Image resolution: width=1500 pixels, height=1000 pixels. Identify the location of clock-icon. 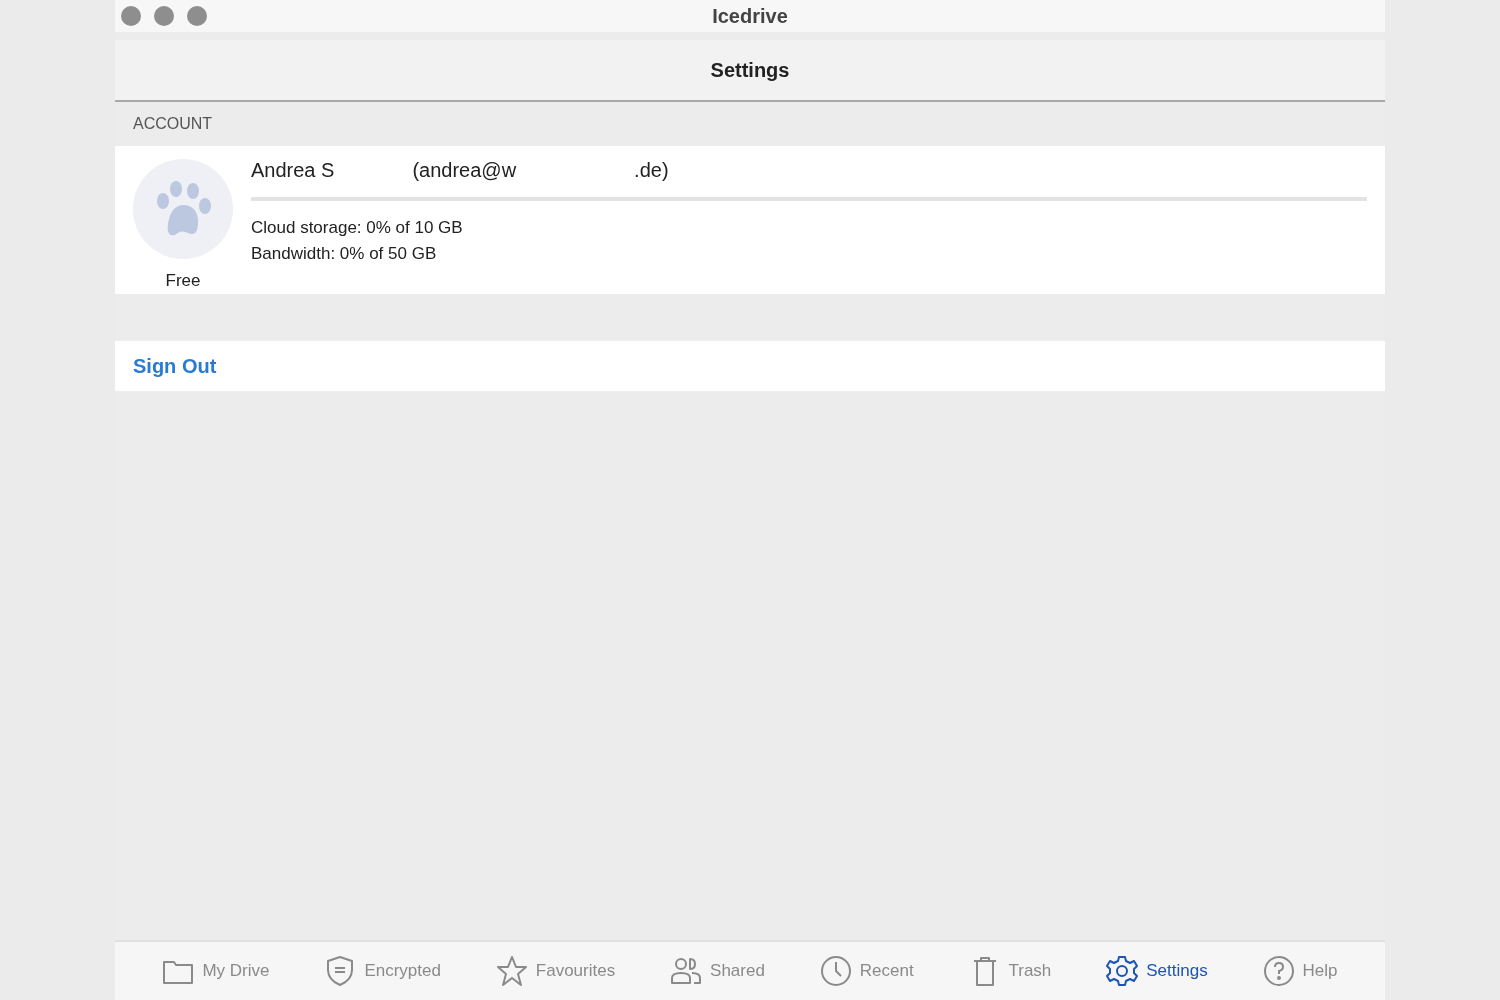
(835, 971).